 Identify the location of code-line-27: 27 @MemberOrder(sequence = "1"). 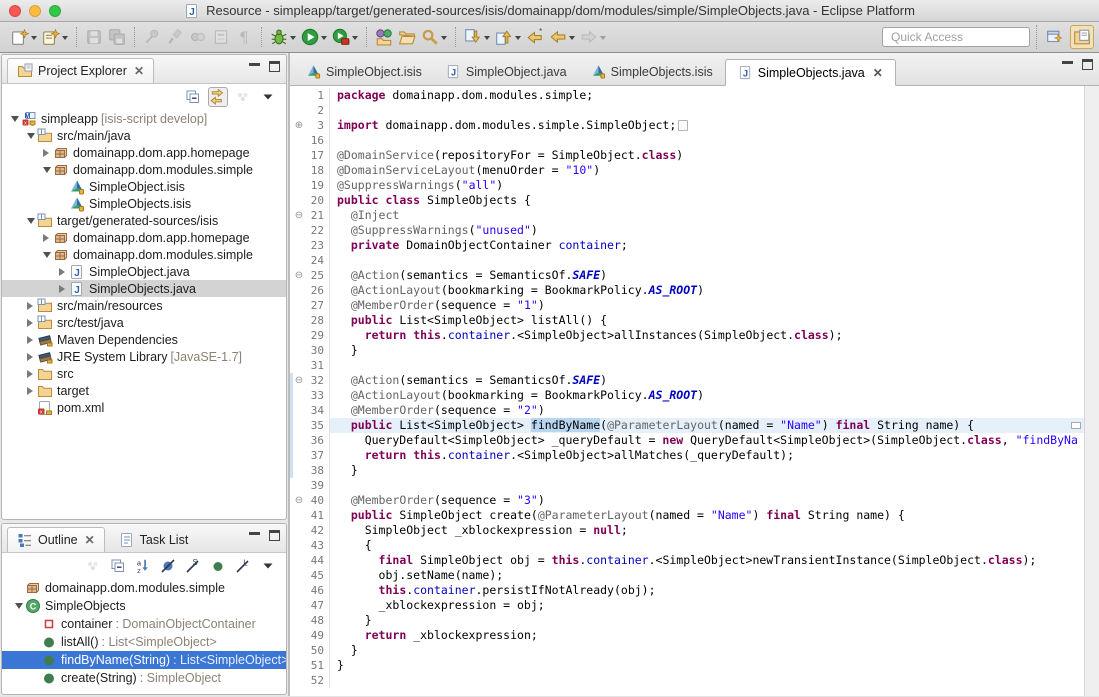
(687, 305).